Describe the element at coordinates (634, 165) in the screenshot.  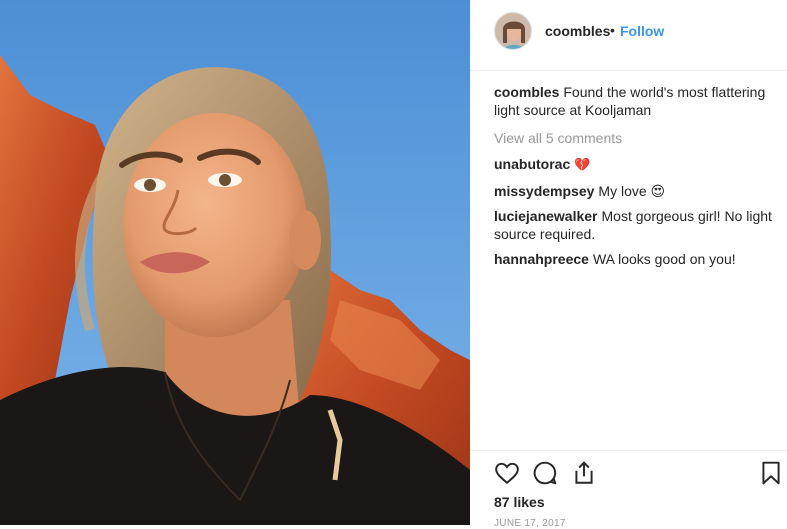
I see `comment-item: unabutorac 💔` at that location.